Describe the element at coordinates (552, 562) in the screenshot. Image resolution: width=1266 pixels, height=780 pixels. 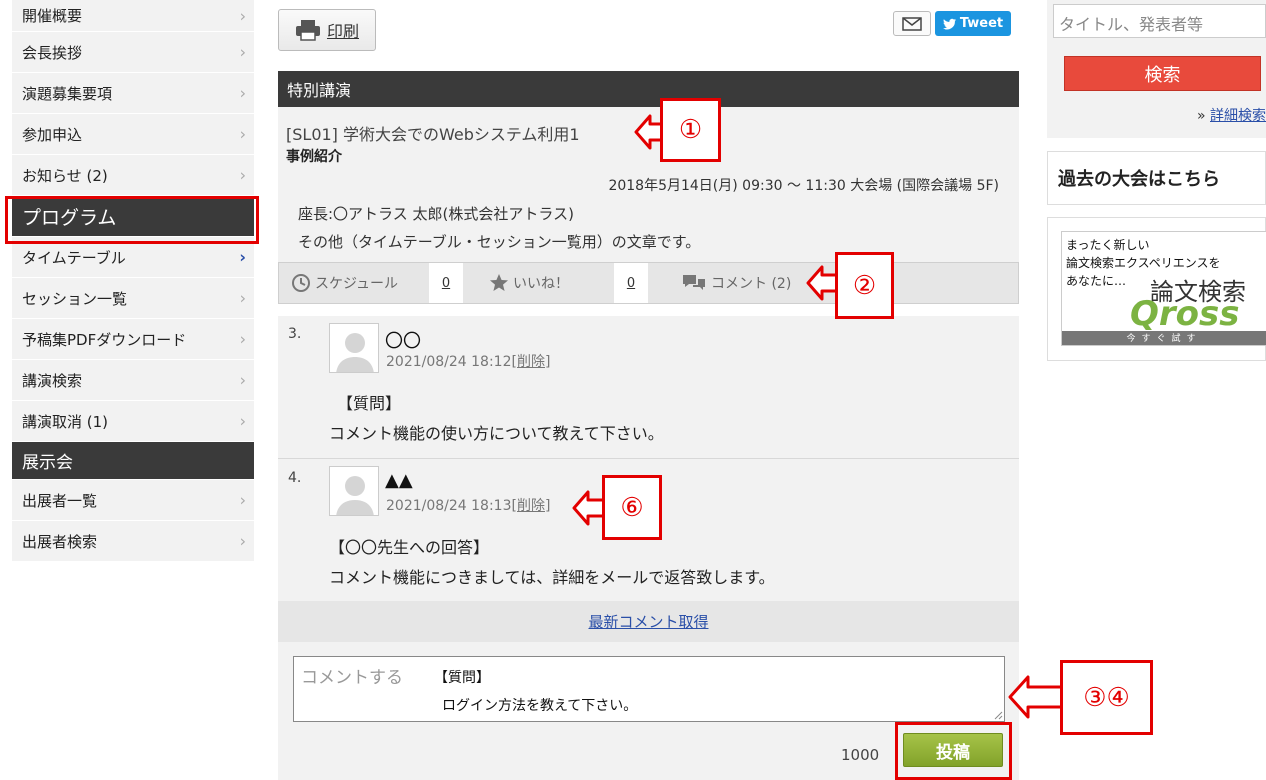
I see `comment-body: 【〇〇先生への回答】 コメント機能につきましては、詳細をメールで返答致します。` at that location.